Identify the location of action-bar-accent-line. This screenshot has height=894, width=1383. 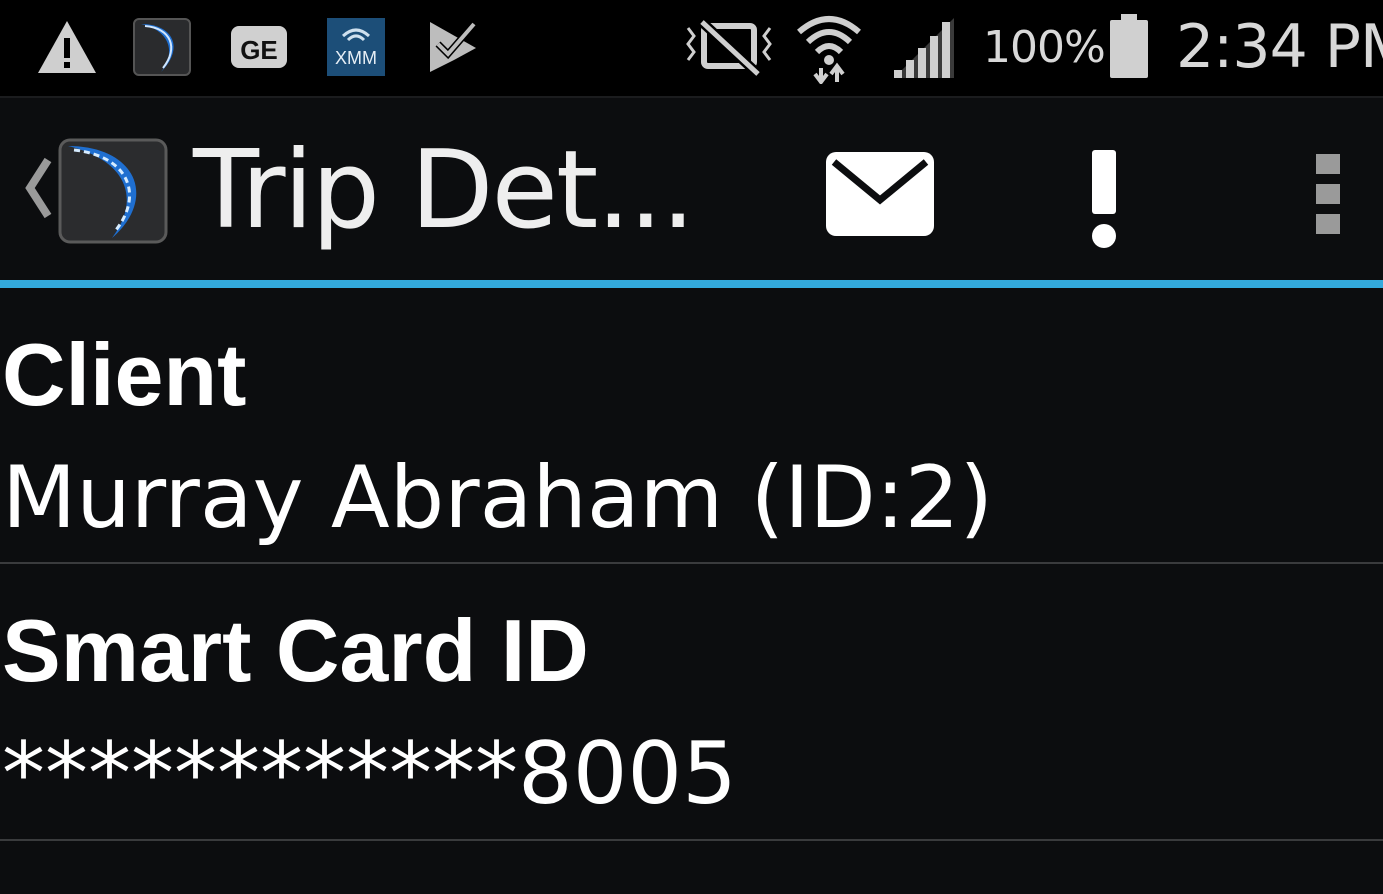
(691, 284).